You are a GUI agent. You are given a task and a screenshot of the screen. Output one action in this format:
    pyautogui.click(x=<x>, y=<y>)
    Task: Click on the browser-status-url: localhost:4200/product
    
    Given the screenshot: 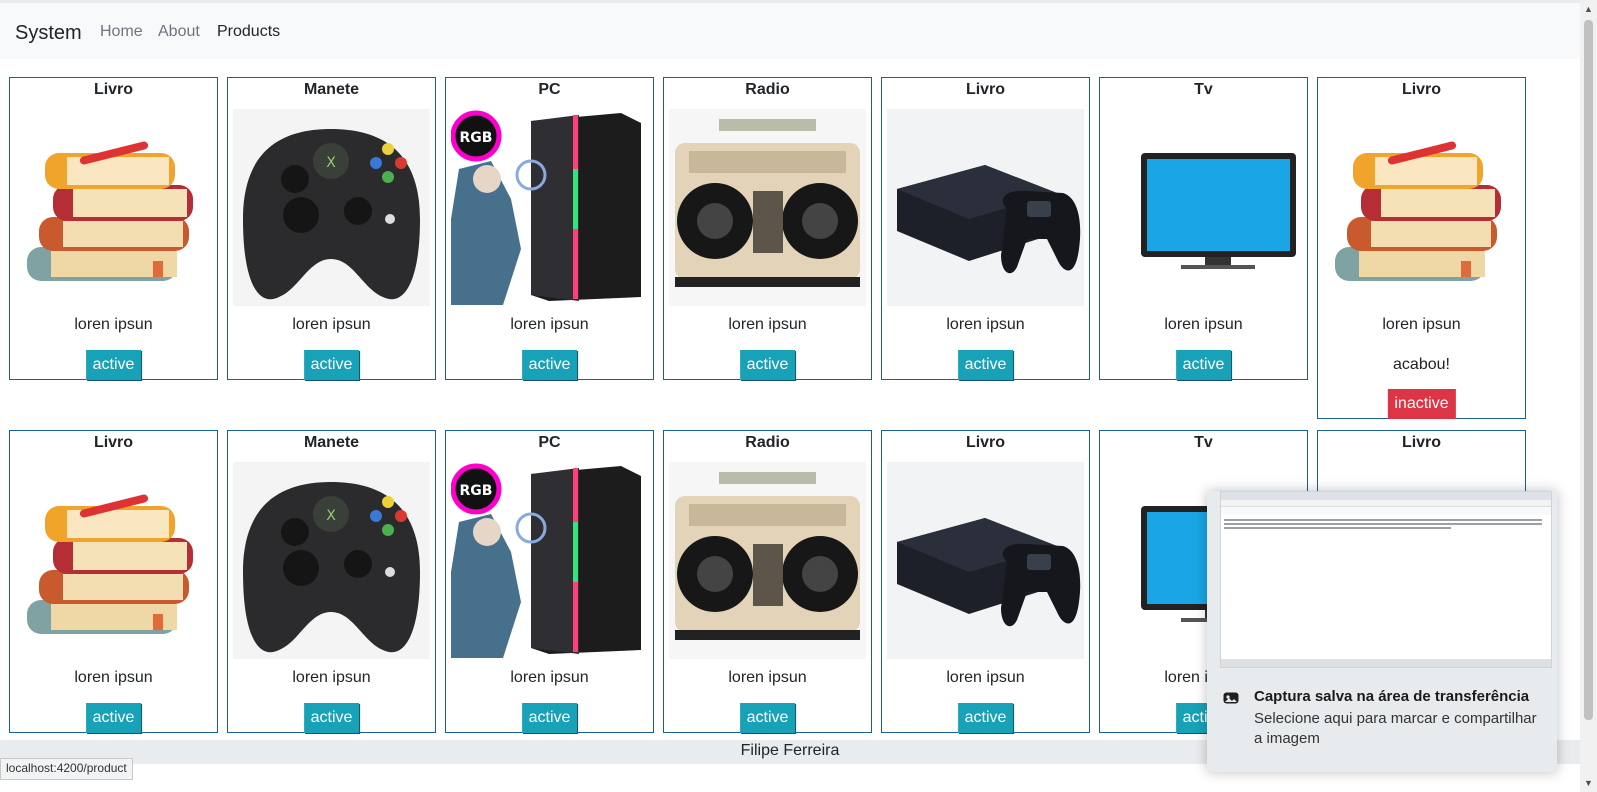 What is the action you would take?
    pyautogui.click(x=66, y=769)
    